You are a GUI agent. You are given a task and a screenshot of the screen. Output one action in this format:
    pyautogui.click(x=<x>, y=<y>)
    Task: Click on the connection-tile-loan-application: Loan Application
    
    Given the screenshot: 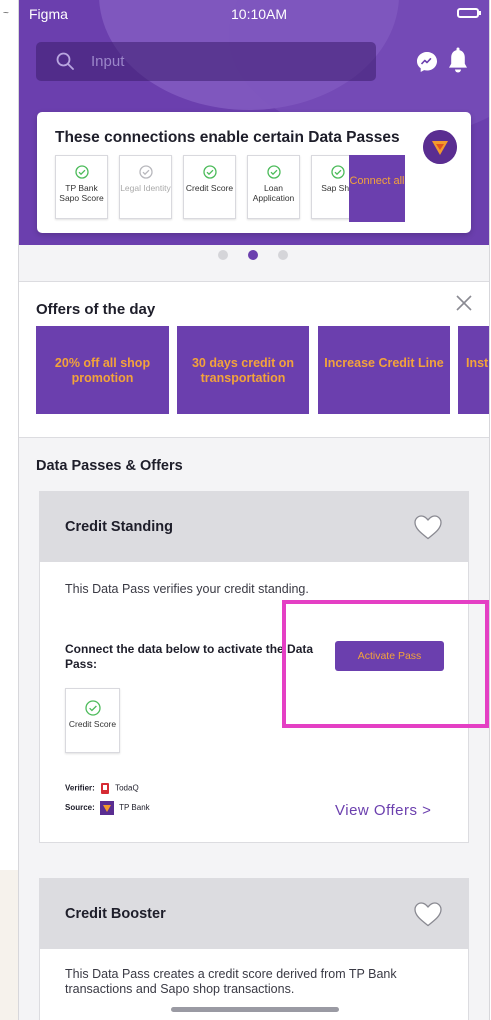 What is the action you would take?
    pyautogui.click(x=273, y=187)
    